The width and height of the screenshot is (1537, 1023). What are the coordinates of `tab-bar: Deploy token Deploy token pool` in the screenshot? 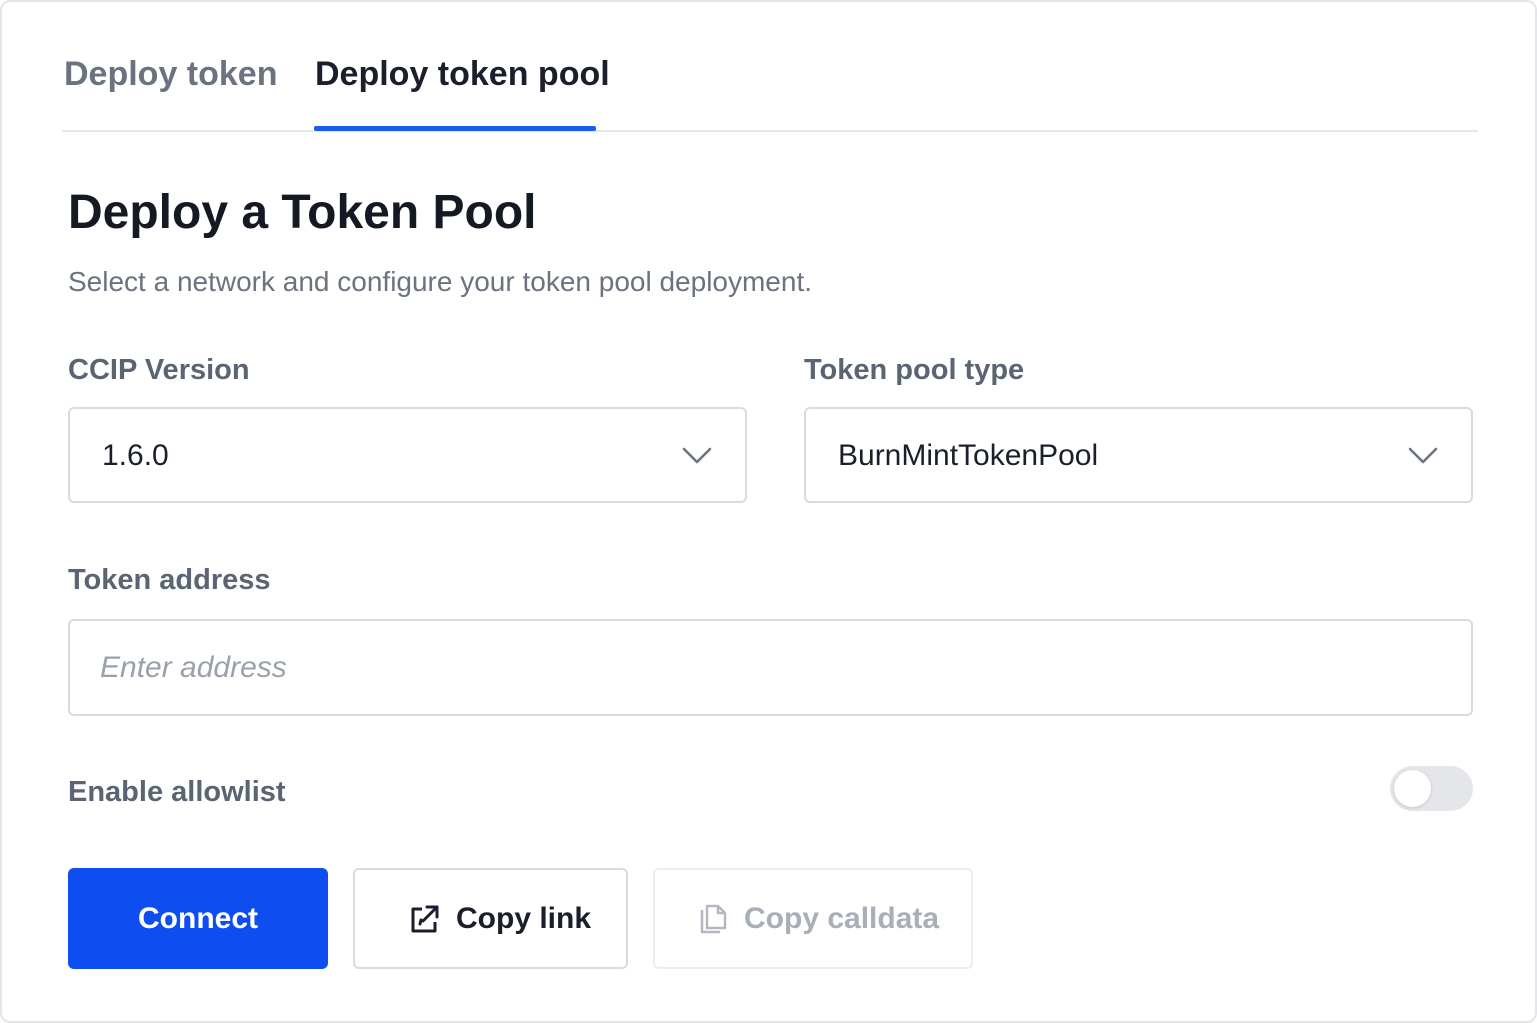 It's located at (770, 67).